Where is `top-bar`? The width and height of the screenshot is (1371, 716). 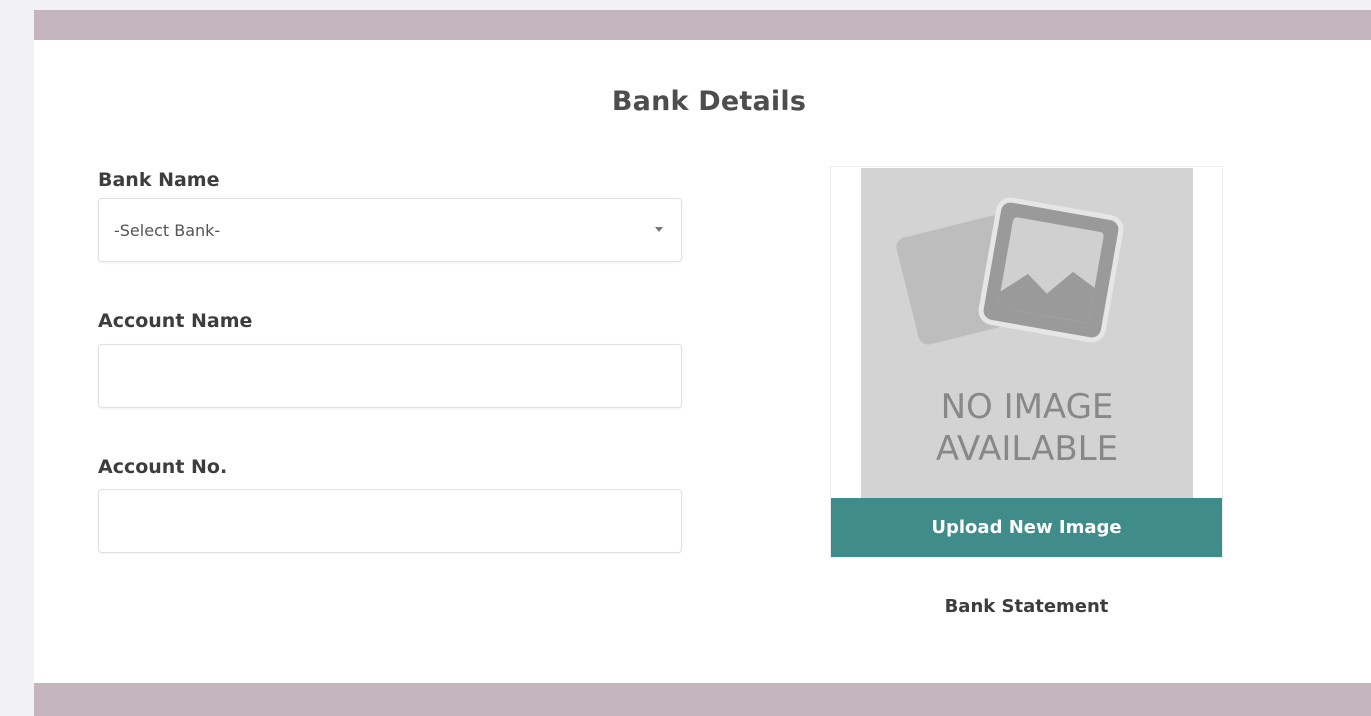
top-bar is located at coordinates (702, 25).